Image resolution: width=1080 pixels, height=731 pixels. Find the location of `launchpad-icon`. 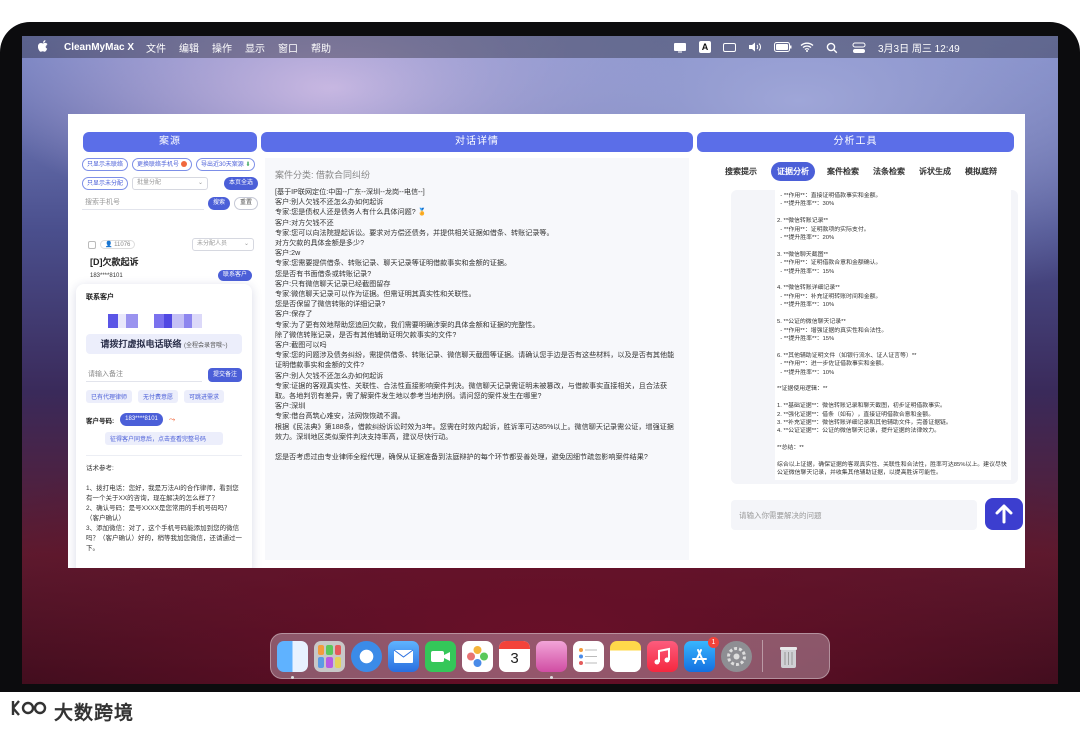

launchpad-icon is located at coordinates (329, 656).